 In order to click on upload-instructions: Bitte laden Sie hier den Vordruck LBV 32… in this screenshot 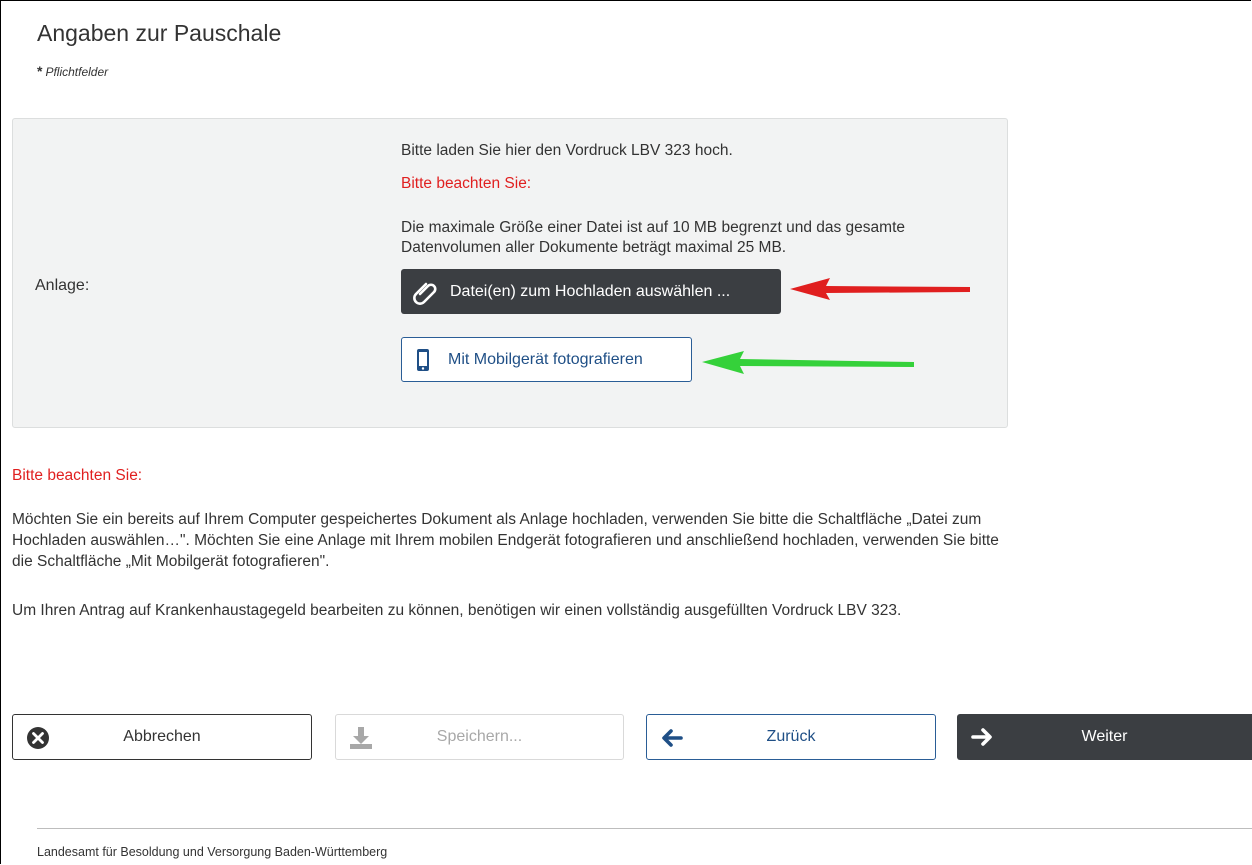, I will do `click(567, 167)`.